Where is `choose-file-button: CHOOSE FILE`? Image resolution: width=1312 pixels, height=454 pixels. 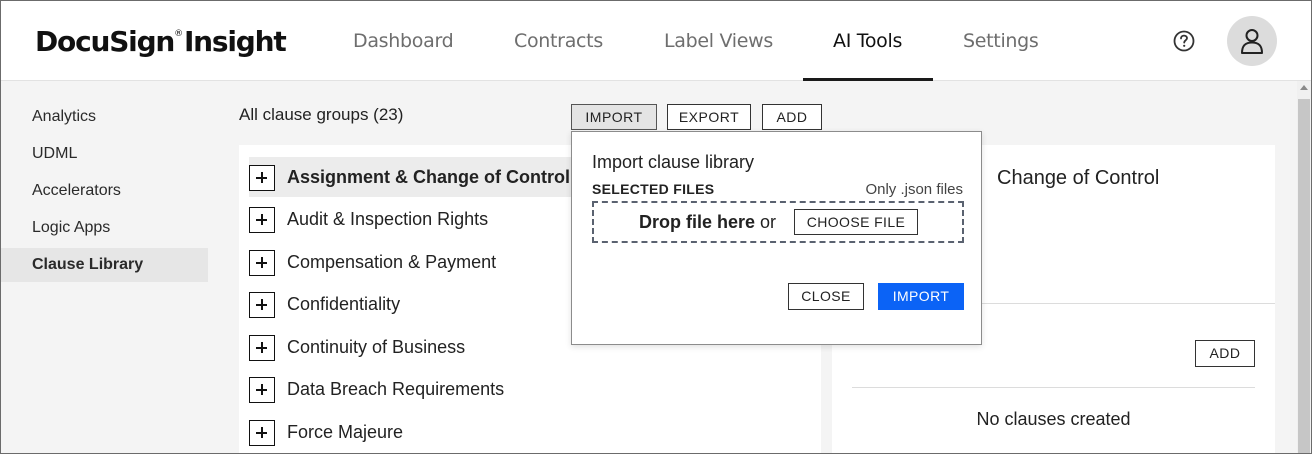 choose-file-button: CHOOSE FILE is located at coordinates (856, 222).